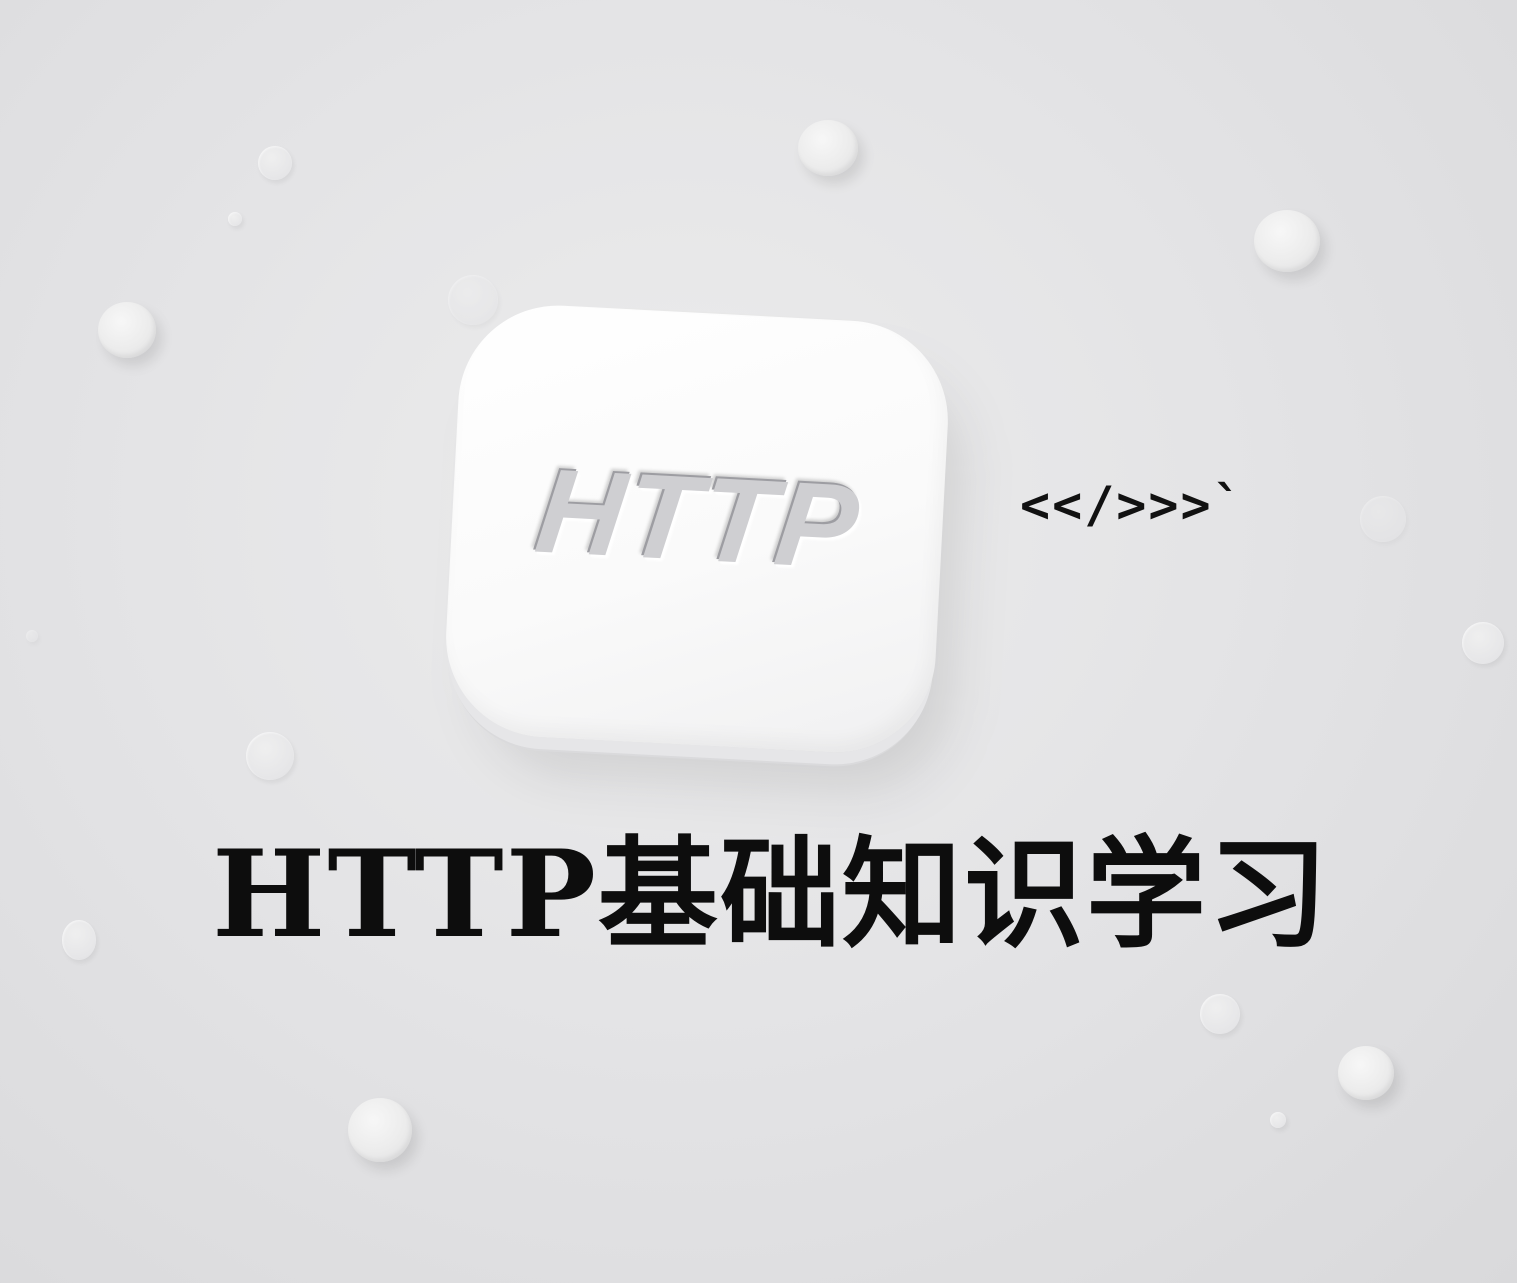  I want to click on http-tile-label: HTTP, so click(698, 519).